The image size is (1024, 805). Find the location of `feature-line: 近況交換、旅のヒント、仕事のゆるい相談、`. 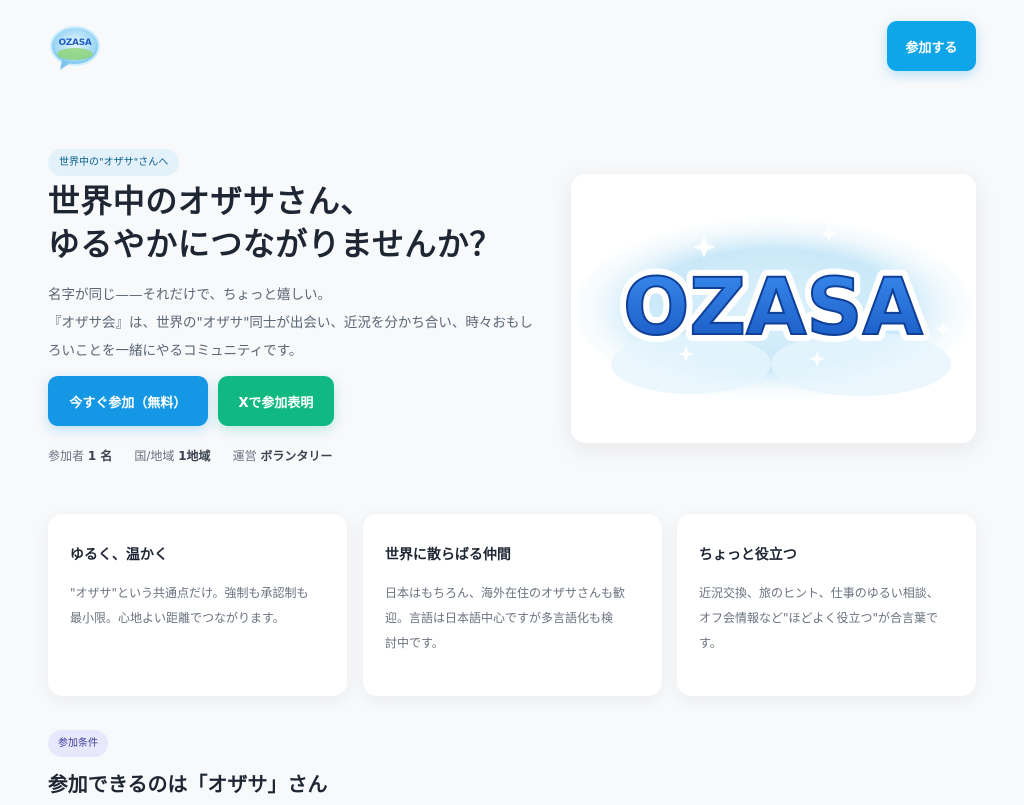

feature-line: 近況交換、旅のヒント、仕事のゆるい相談、 is located at coordinates (819, 593).